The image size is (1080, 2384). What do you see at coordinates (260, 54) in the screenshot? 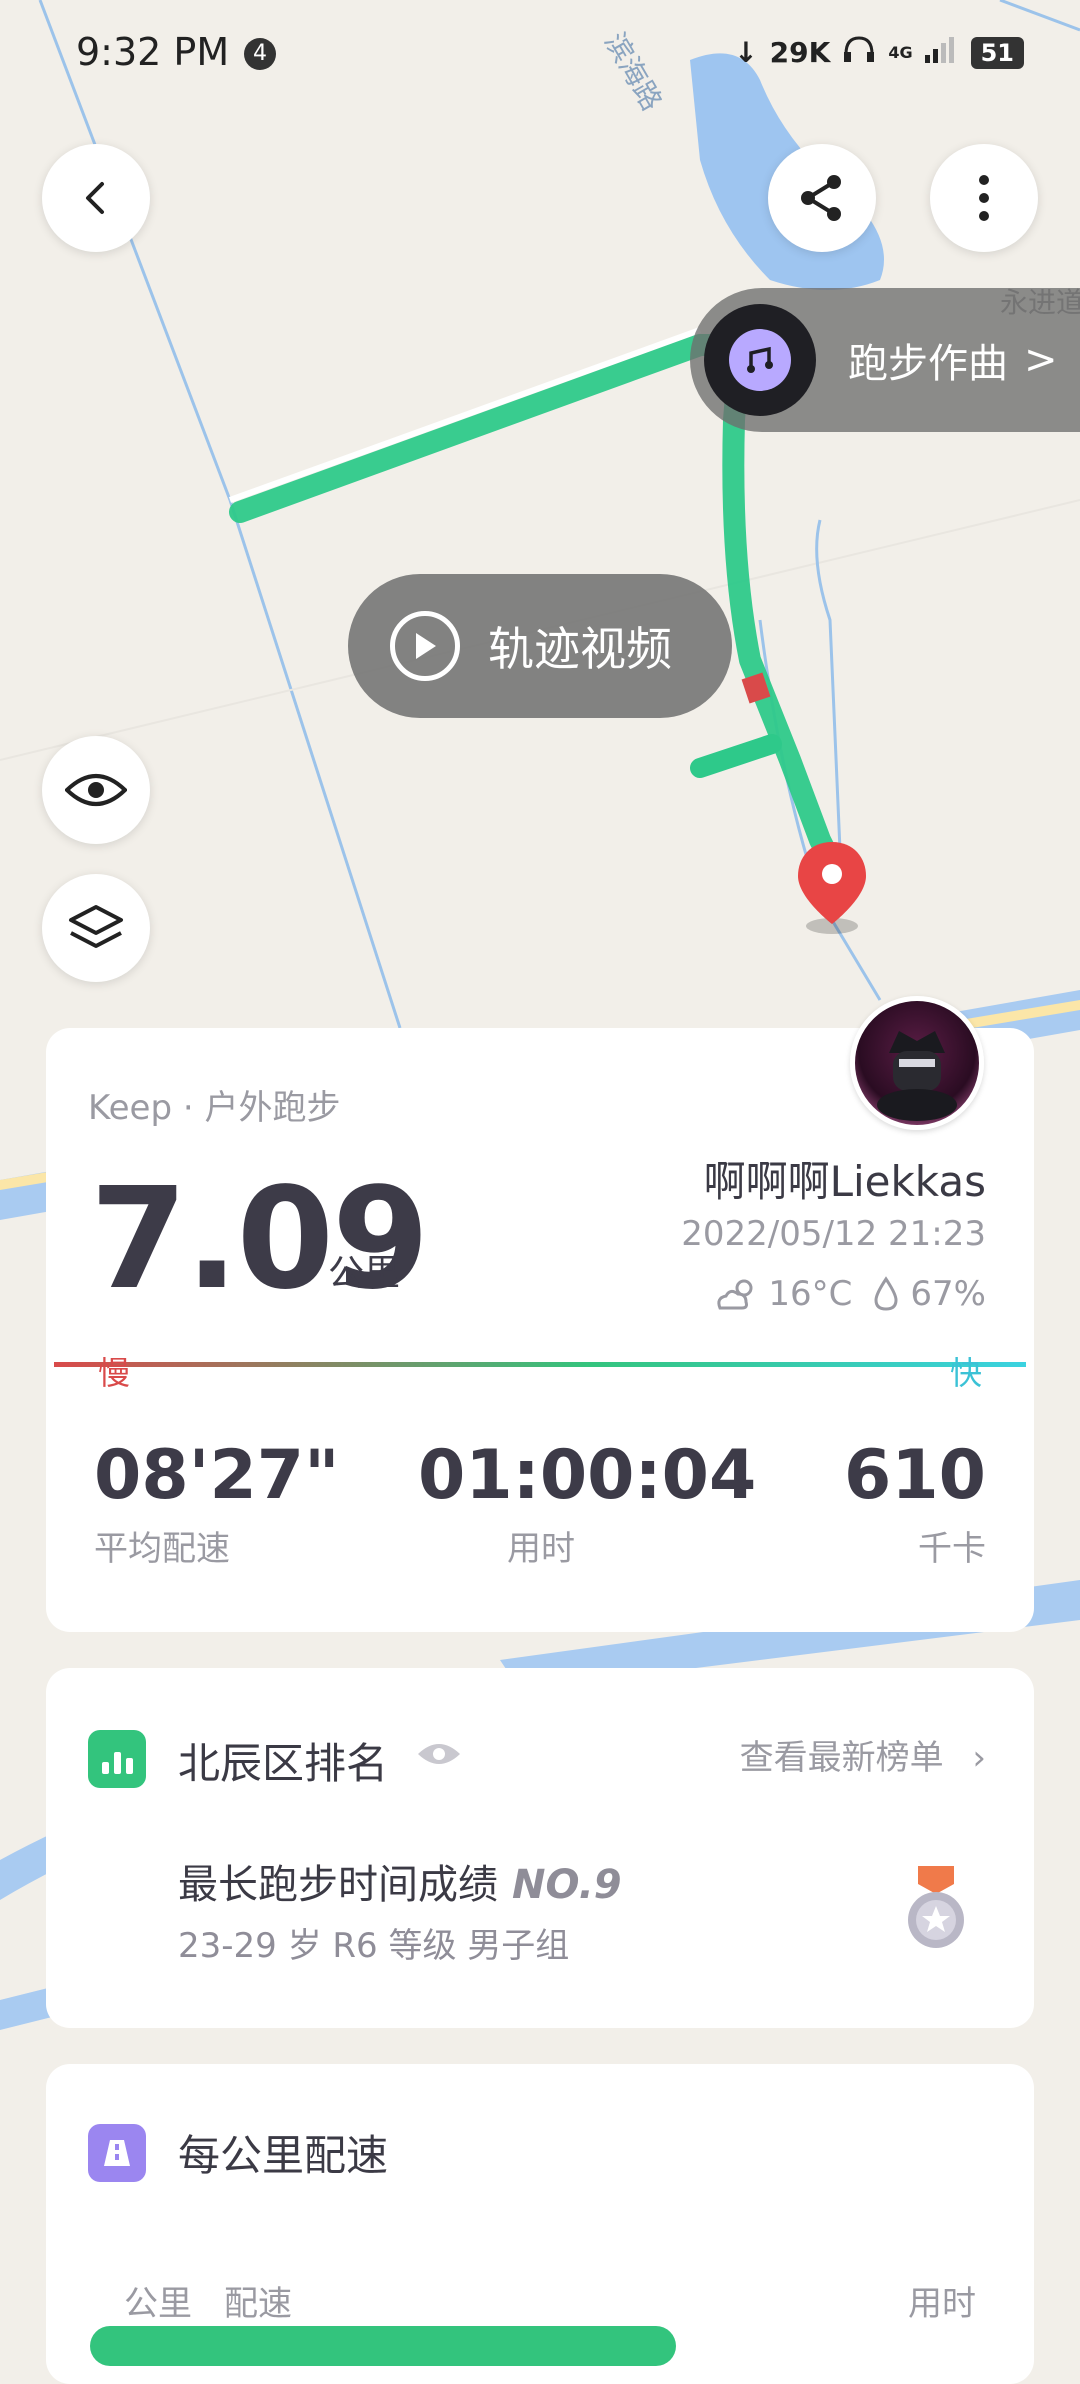
I see `notification-count-badge: 4` at bounding box center [260, 54].